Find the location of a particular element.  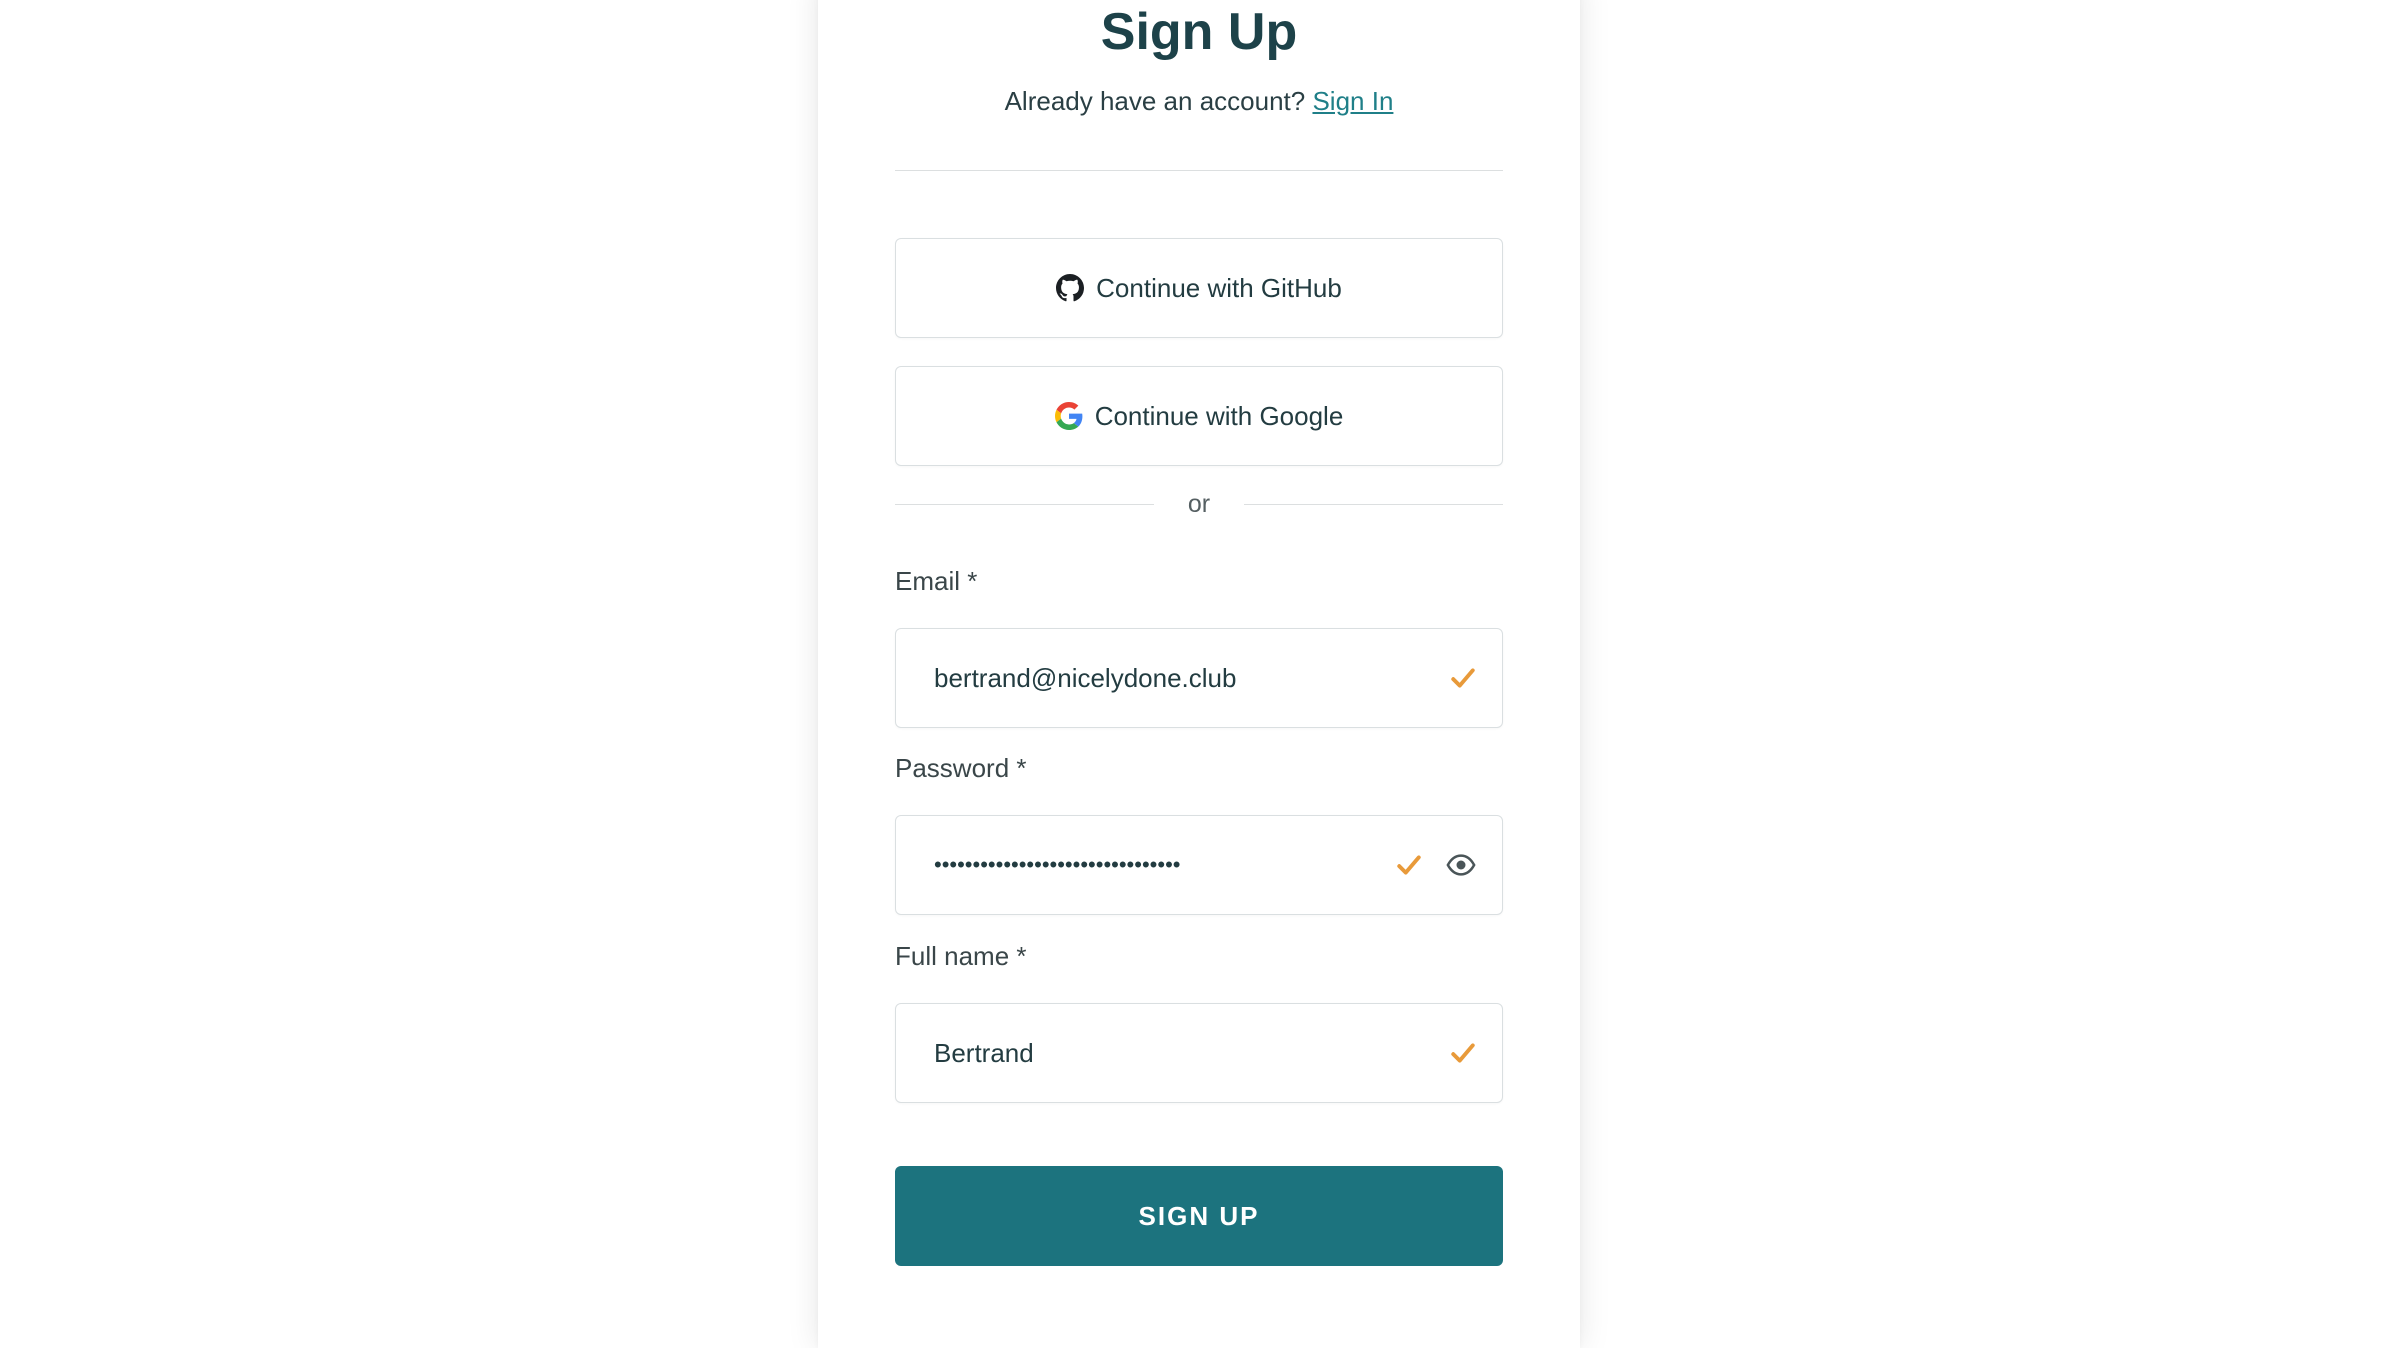

password-checkmark-icon is located at coordinates (1409, 865).